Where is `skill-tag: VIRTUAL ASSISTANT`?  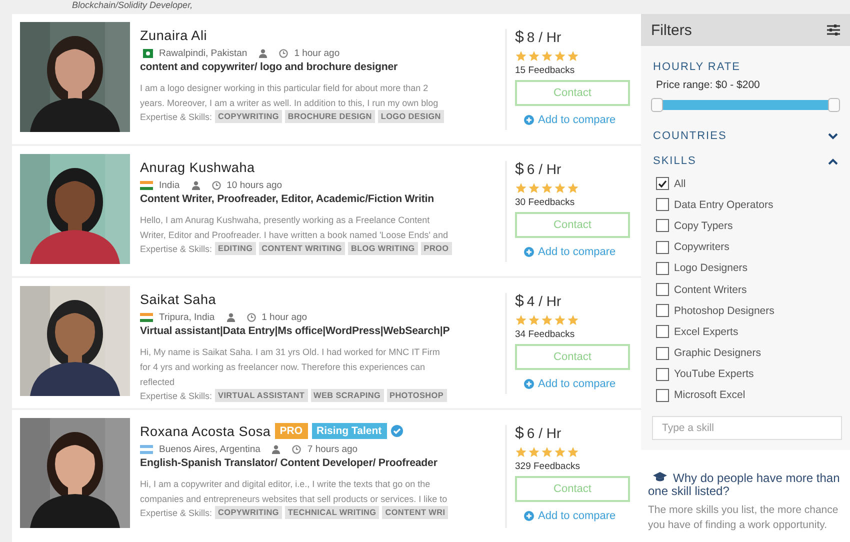 skill-tag: VIRTUAL ASSISTANT is located at coordinates (261, 395).